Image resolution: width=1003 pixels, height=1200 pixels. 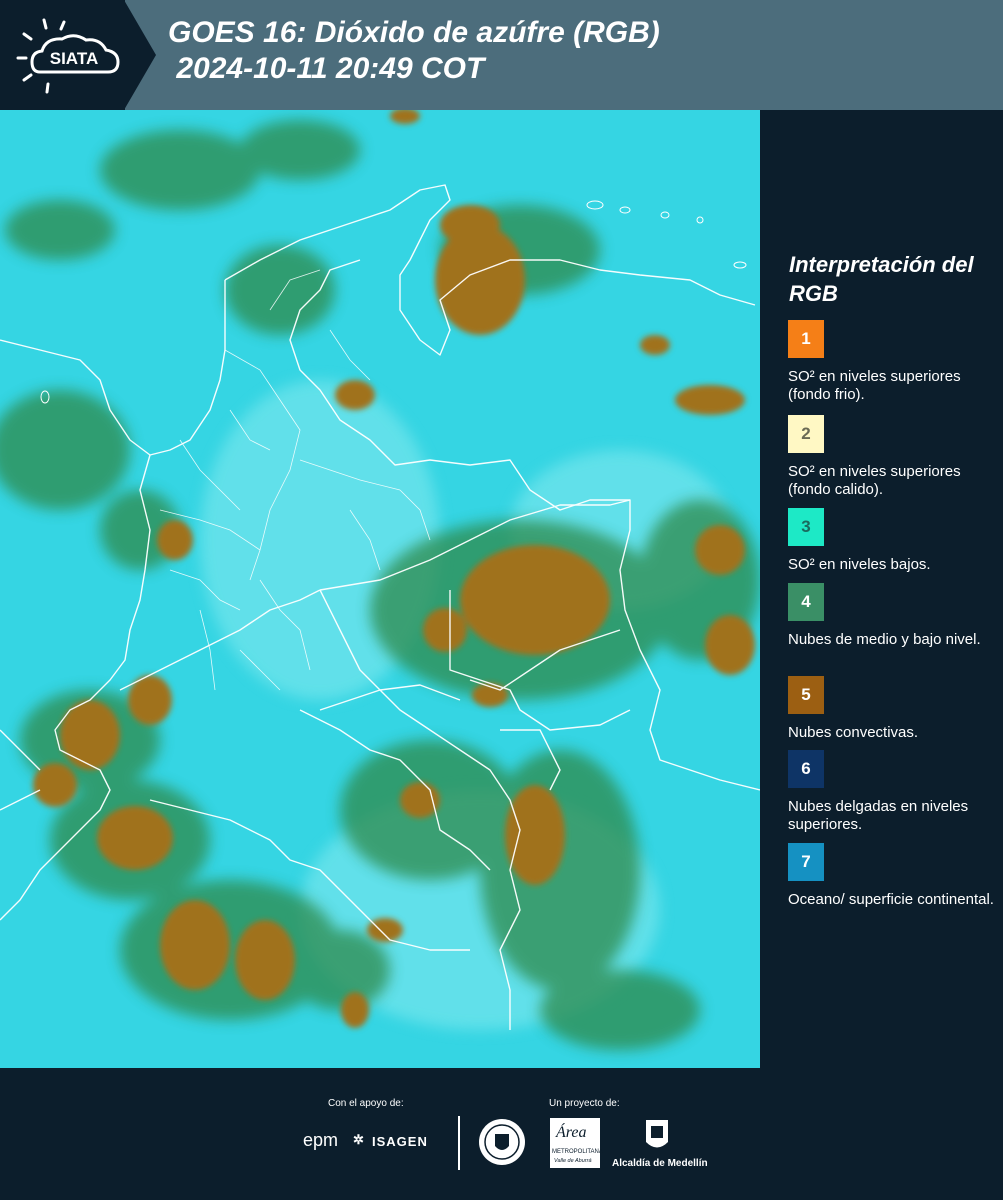 What do you see at coordinates (326, 68) in the screenshot?
I see `page-title-line2: 2024-10-11 20:49 COT` at bounding box center [326, 68].